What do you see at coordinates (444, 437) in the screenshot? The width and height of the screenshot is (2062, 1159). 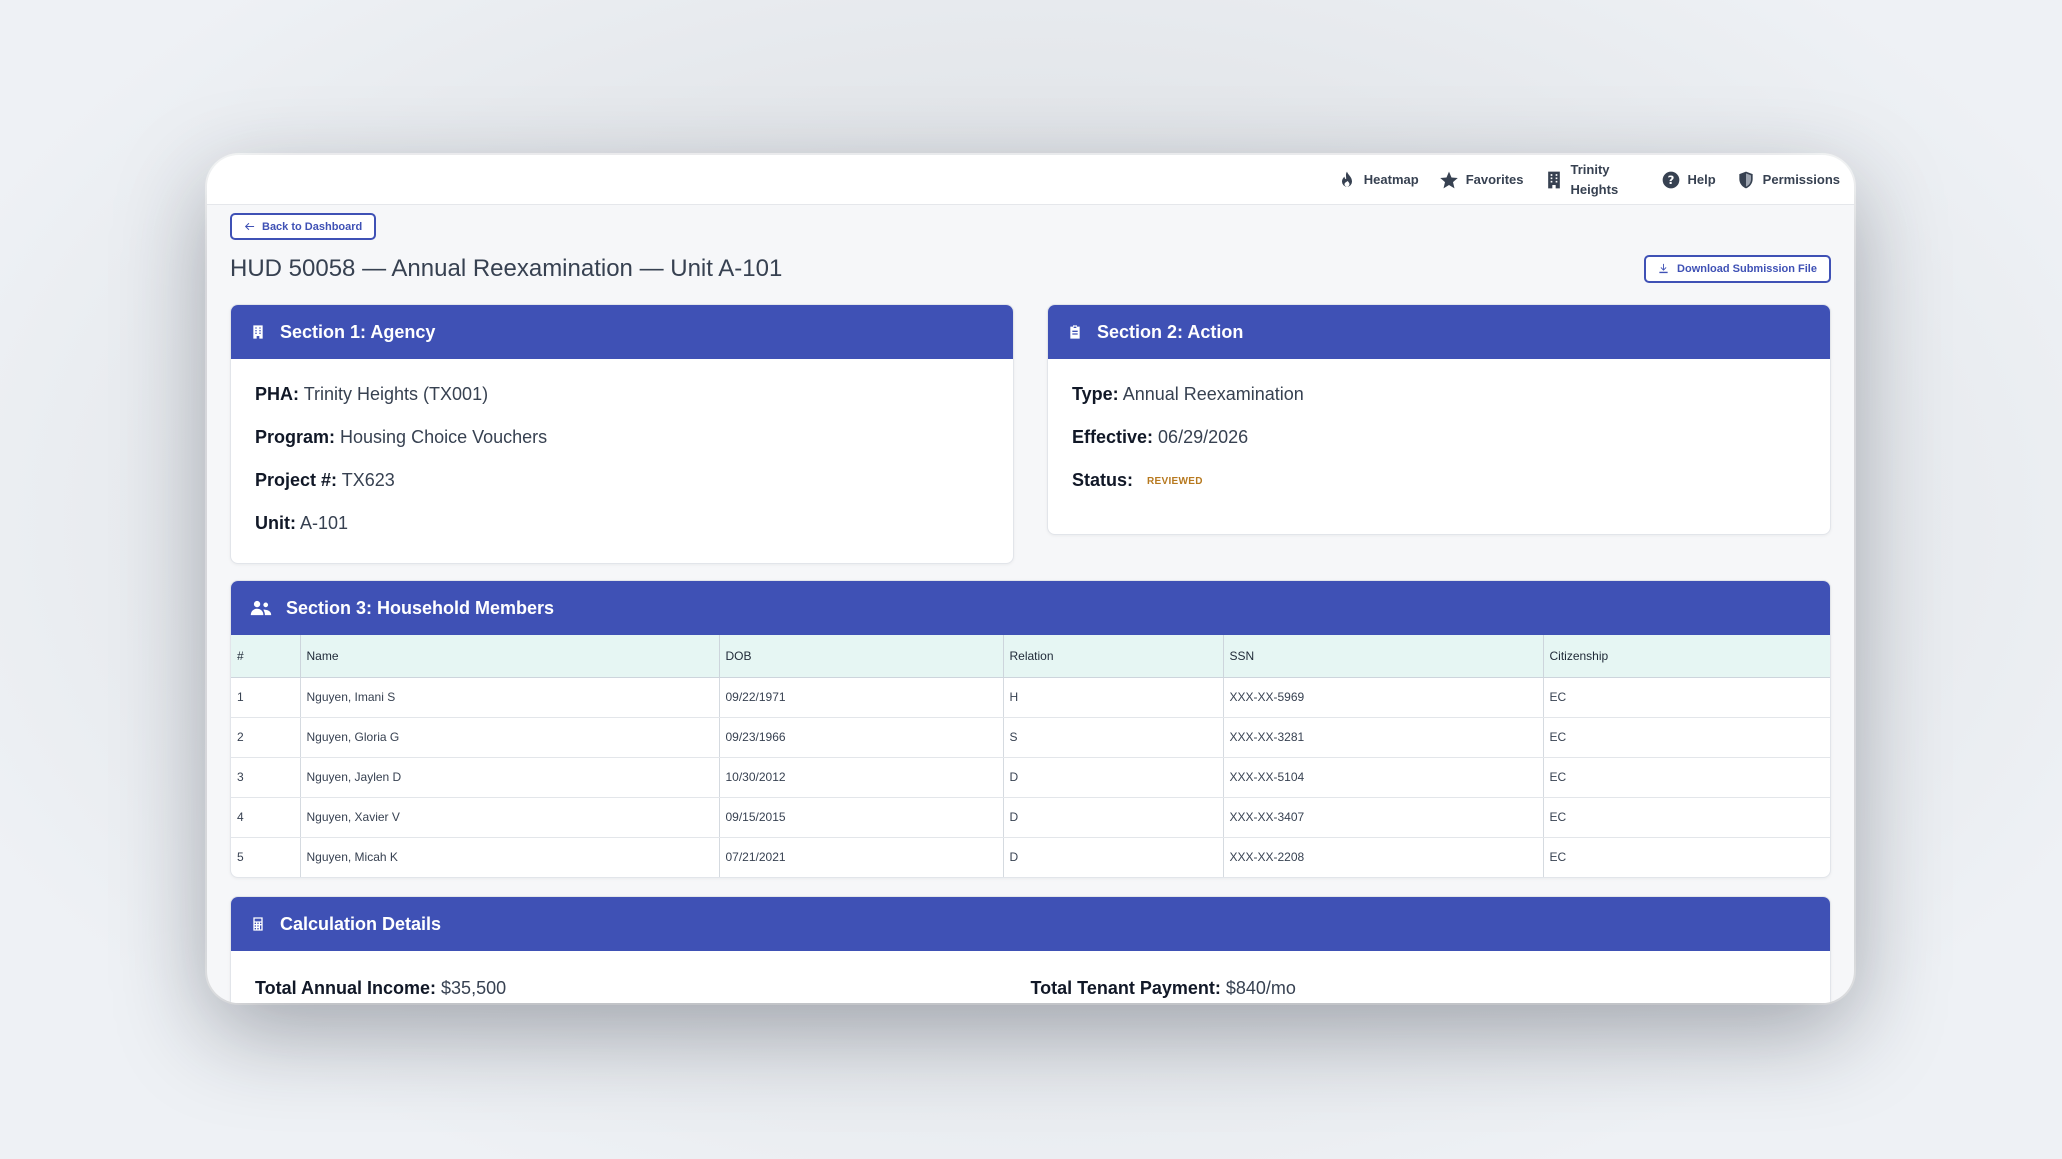 I see `program-value: Housing Choice Vouchers` at bounding box center [444, 437].